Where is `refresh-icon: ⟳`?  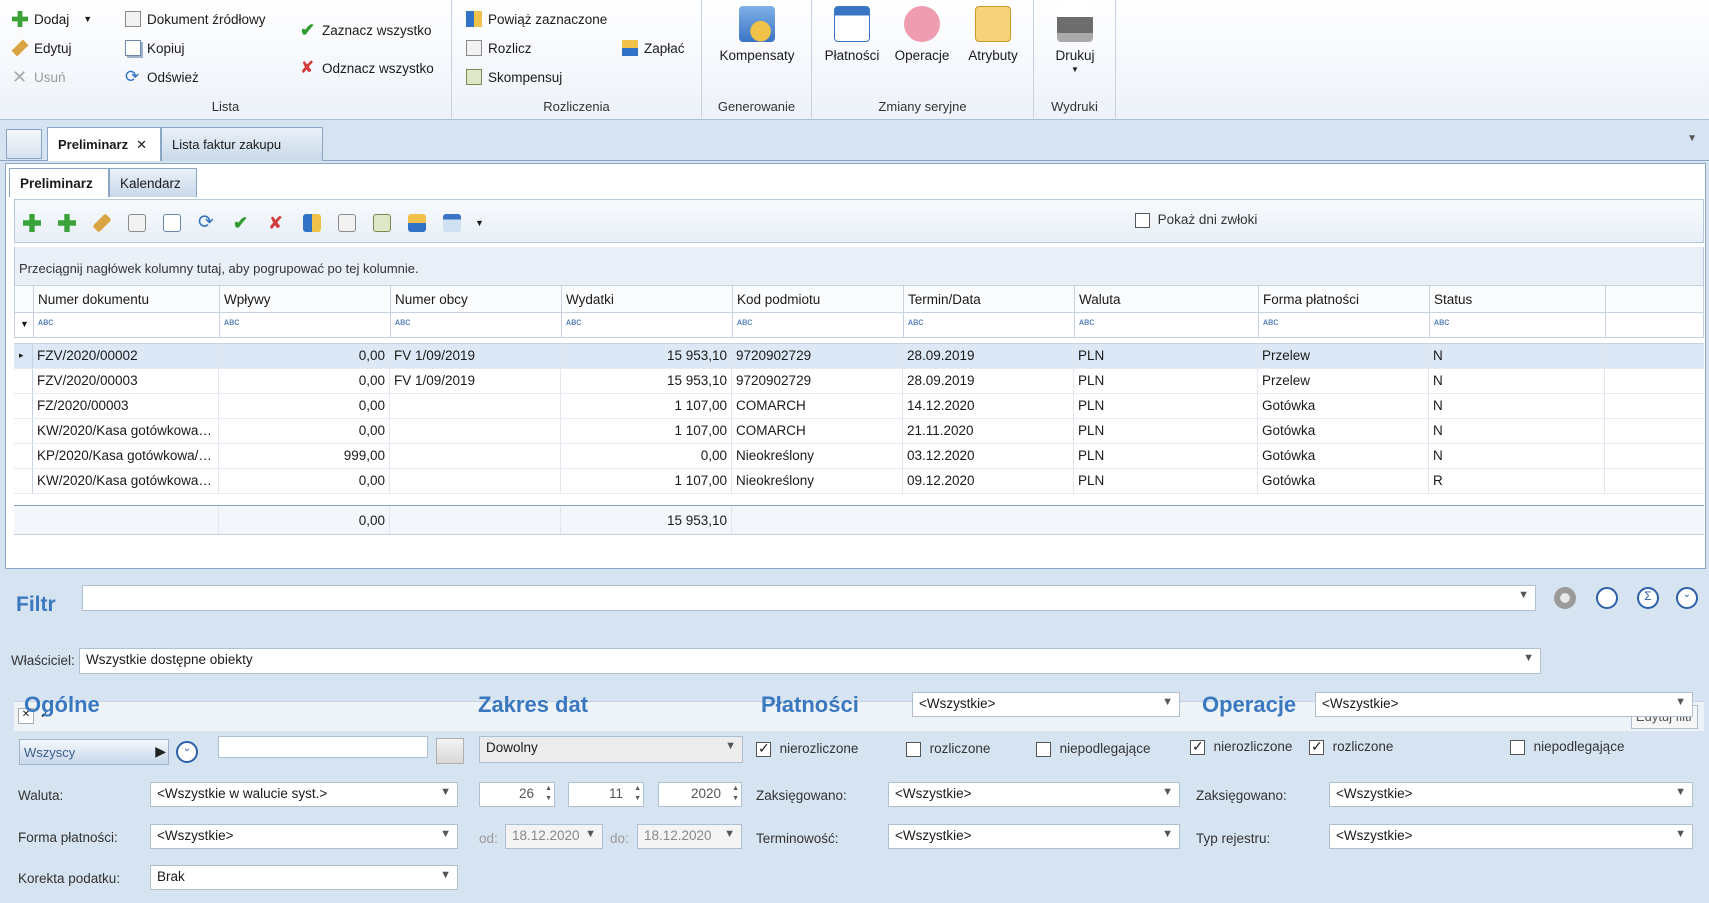 refresh-icon: ⟳ is located at coordinates (207, 222).